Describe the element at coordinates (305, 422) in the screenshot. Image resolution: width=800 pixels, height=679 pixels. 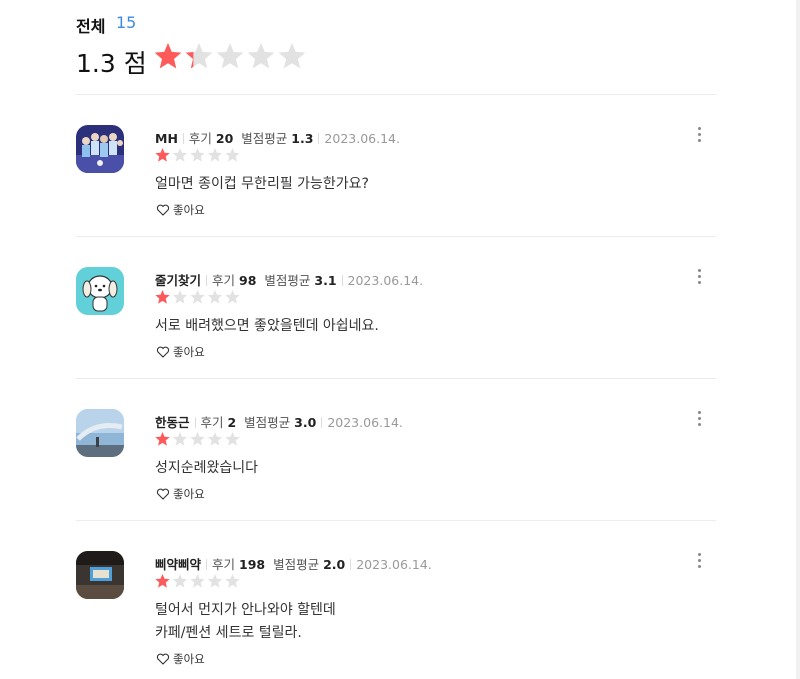
I see `avg-rating-value: 3.0` at that location.